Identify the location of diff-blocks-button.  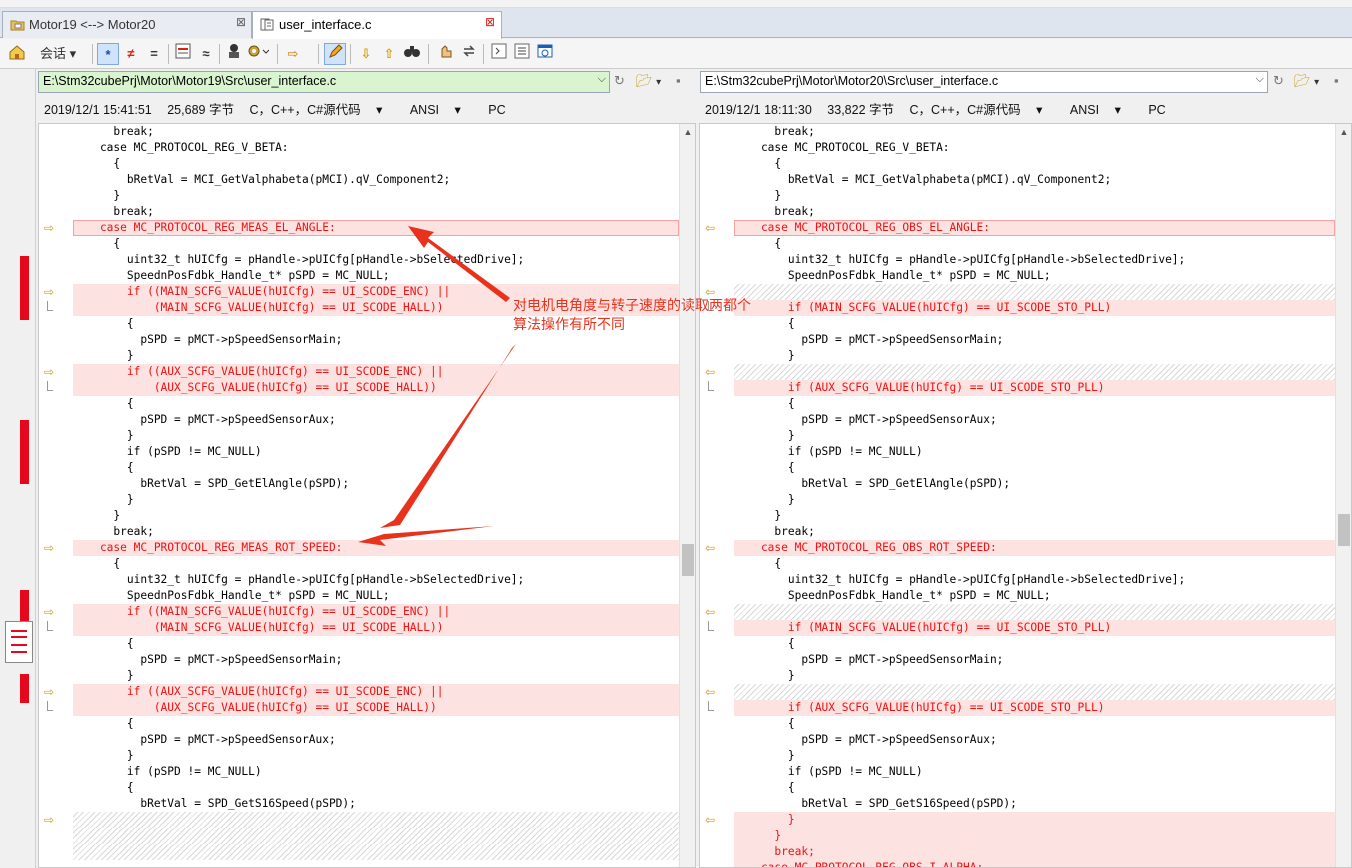
(183, 54).